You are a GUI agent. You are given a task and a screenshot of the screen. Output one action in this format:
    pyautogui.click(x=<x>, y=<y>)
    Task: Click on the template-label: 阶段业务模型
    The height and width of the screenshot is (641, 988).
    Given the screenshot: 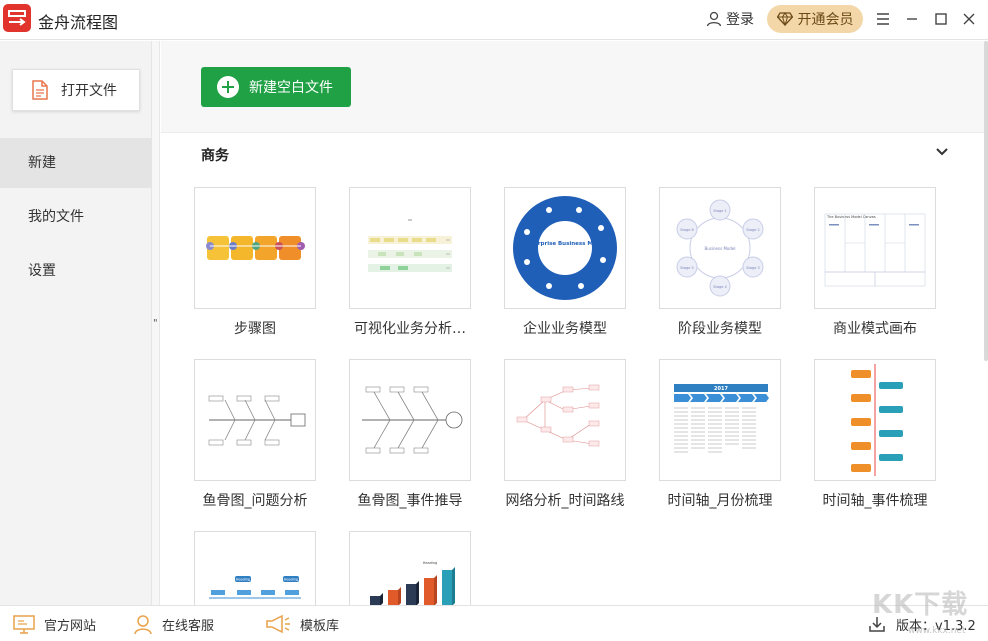 What is the action you would take?
    pyautogui.click(x=720, y=329)
    